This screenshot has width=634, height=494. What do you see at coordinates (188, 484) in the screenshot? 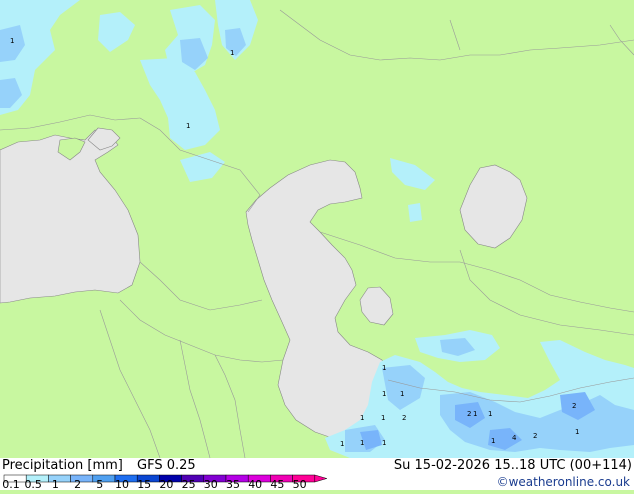
I see `scale-label: 25` at bounding box center [188, 484].